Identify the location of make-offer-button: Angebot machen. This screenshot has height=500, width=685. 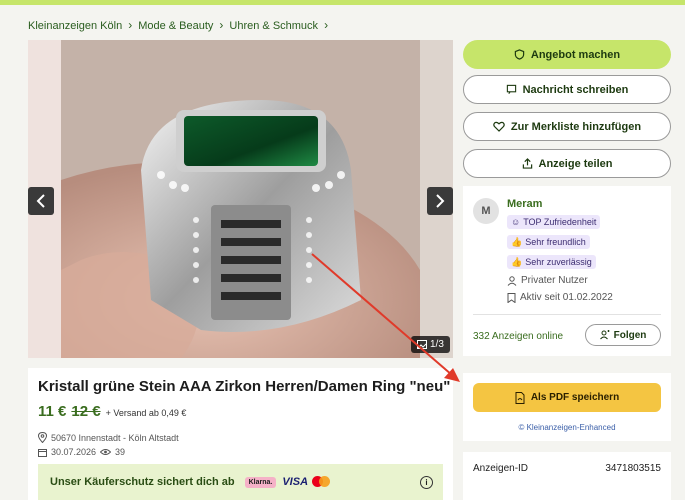
(567, 54).